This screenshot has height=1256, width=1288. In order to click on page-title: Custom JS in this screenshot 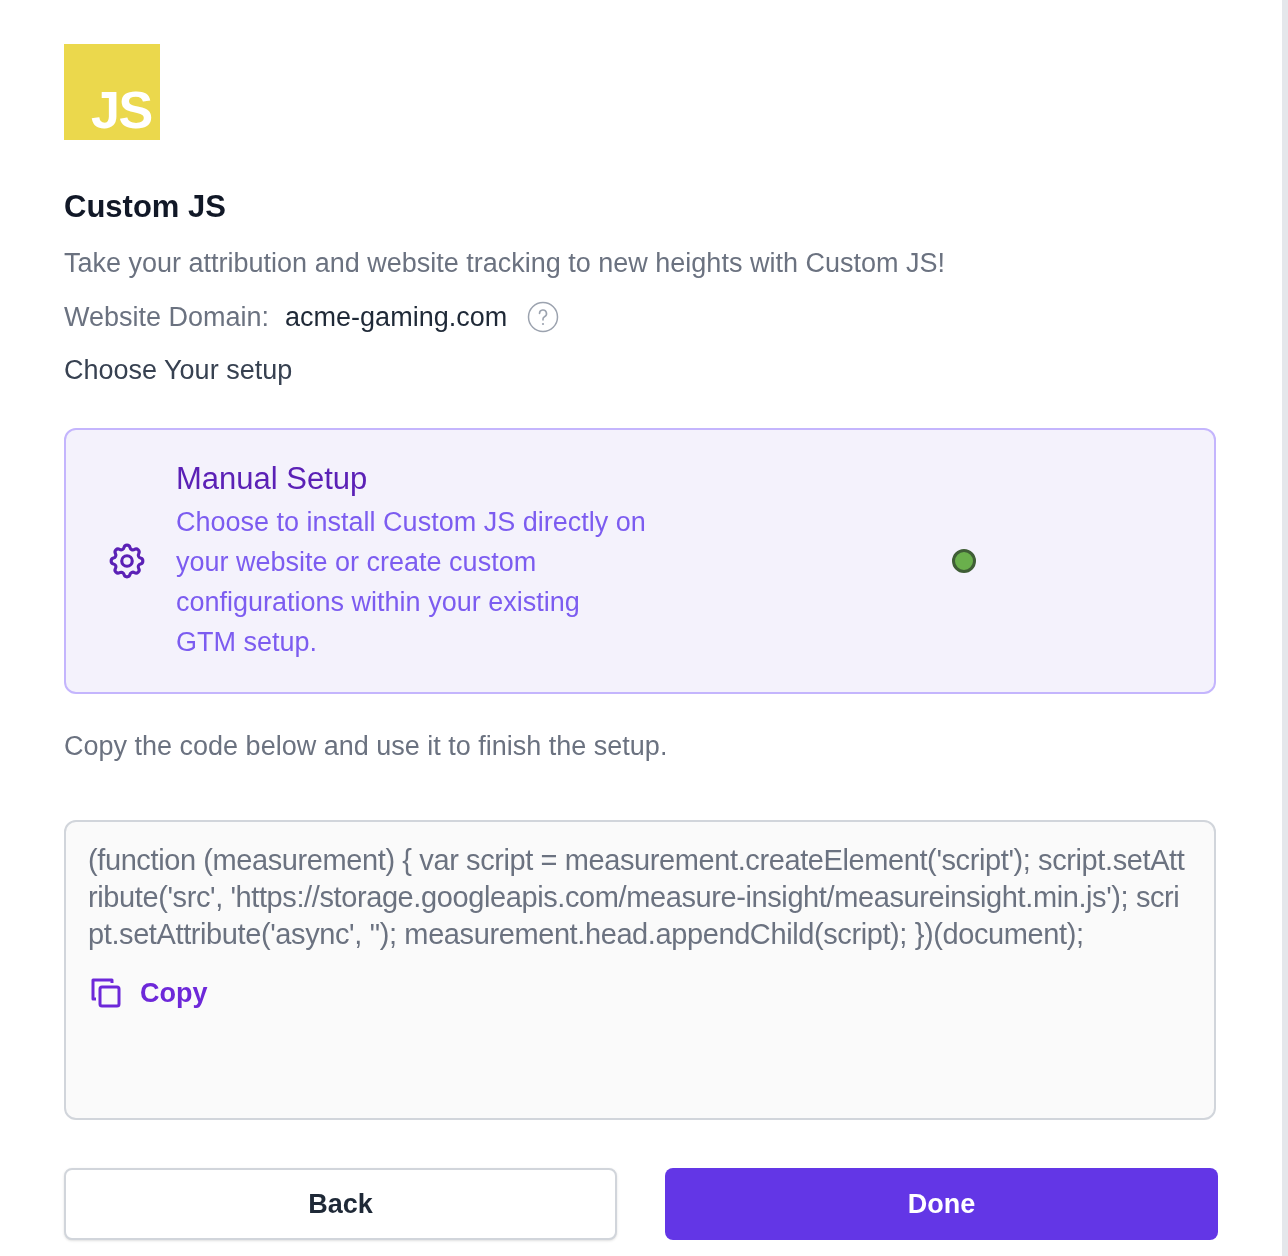, I will do `click(145, 207)`.